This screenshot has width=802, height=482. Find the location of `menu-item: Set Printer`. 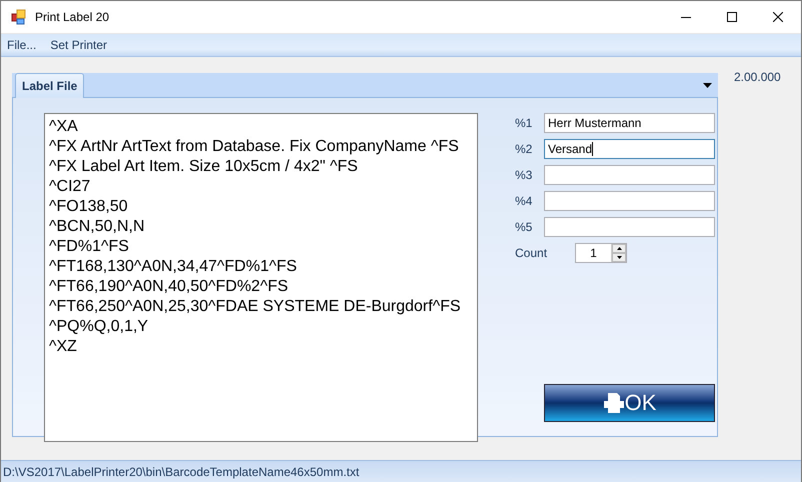

menu-item: Set Printer is located at coordinates (81, 45).